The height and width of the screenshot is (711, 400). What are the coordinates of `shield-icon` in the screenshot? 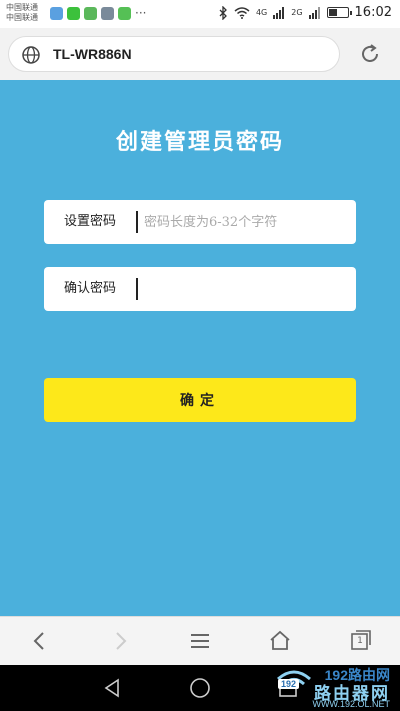 It's located at (124, 13).